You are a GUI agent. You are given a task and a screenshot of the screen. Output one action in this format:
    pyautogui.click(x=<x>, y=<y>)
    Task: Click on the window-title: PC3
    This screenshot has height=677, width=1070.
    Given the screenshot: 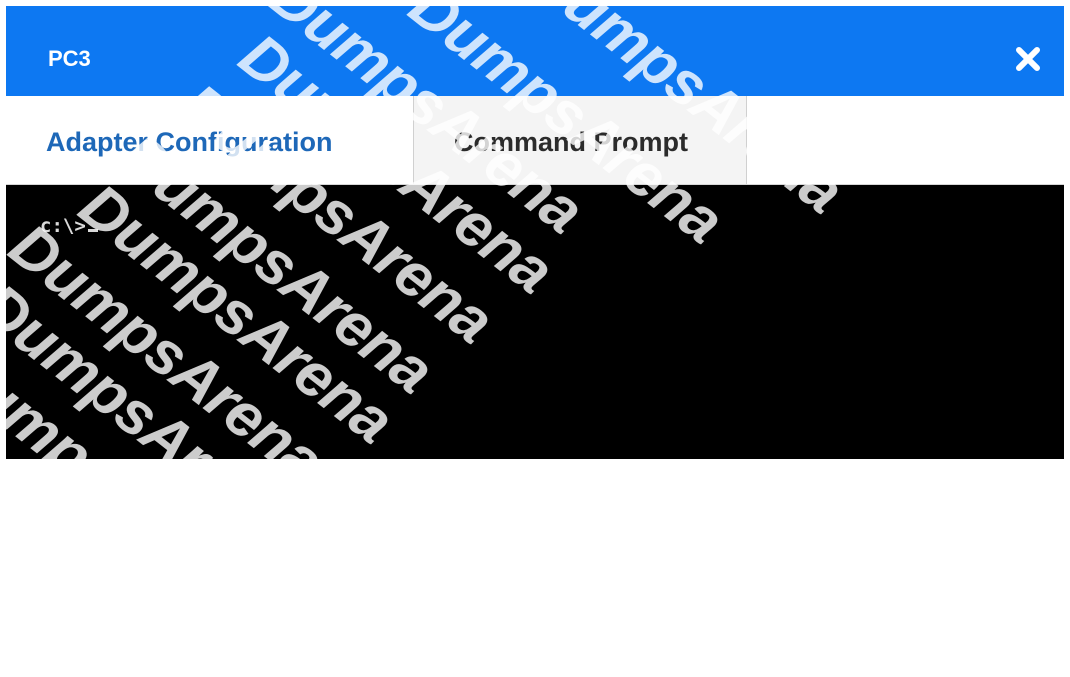 What is the action you would take?
    pyautogui.click(x=69, y=58)
    